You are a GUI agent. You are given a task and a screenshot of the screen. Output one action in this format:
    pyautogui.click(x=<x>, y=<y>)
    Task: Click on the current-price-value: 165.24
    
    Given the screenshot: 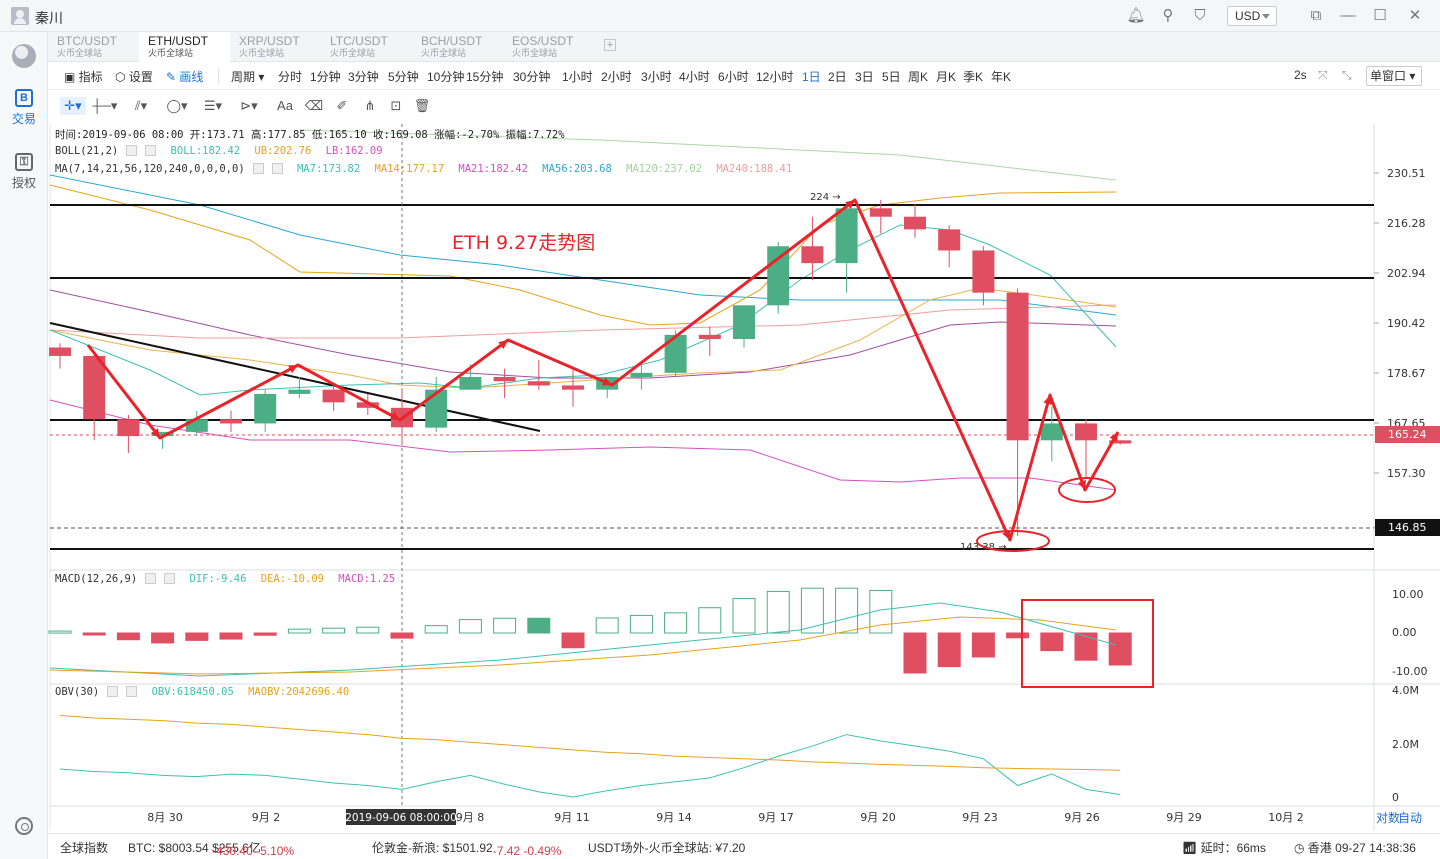 What is the action you would take?
    pyautogui.click(x=1407, y=434)
    